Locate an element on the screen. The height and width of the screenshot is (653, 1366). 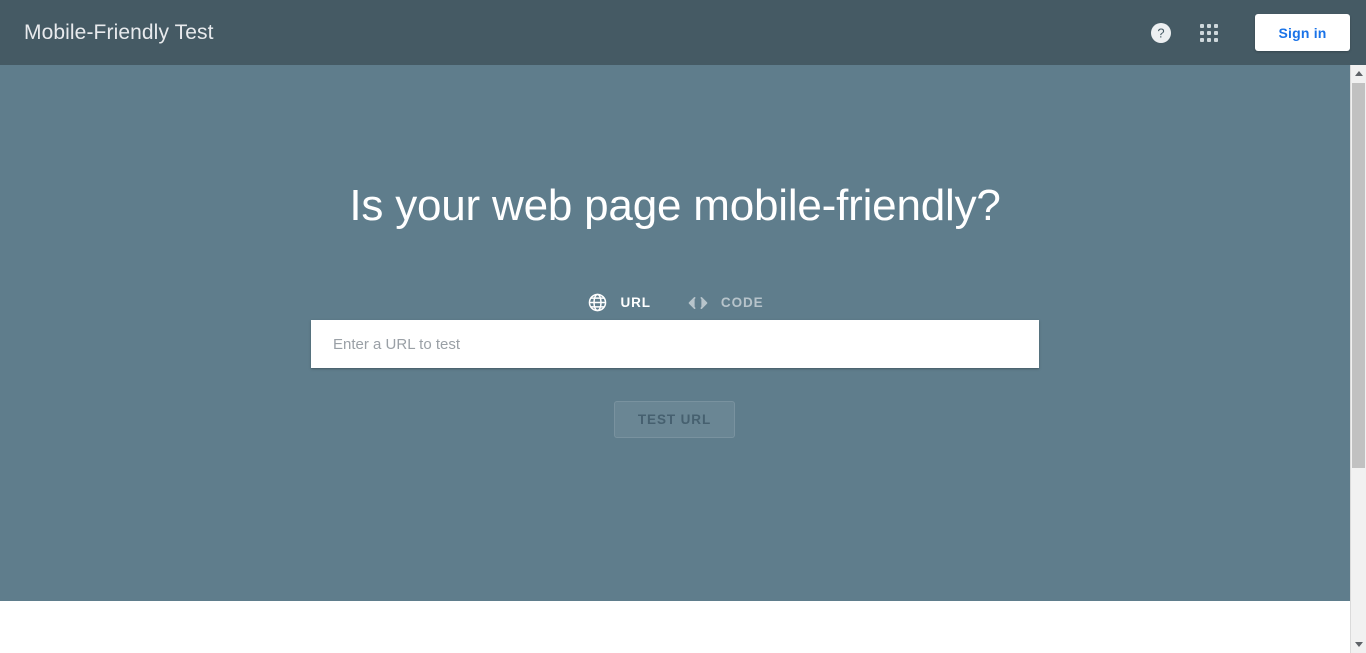
help-button: ? is located at coordinates (1161, 33).